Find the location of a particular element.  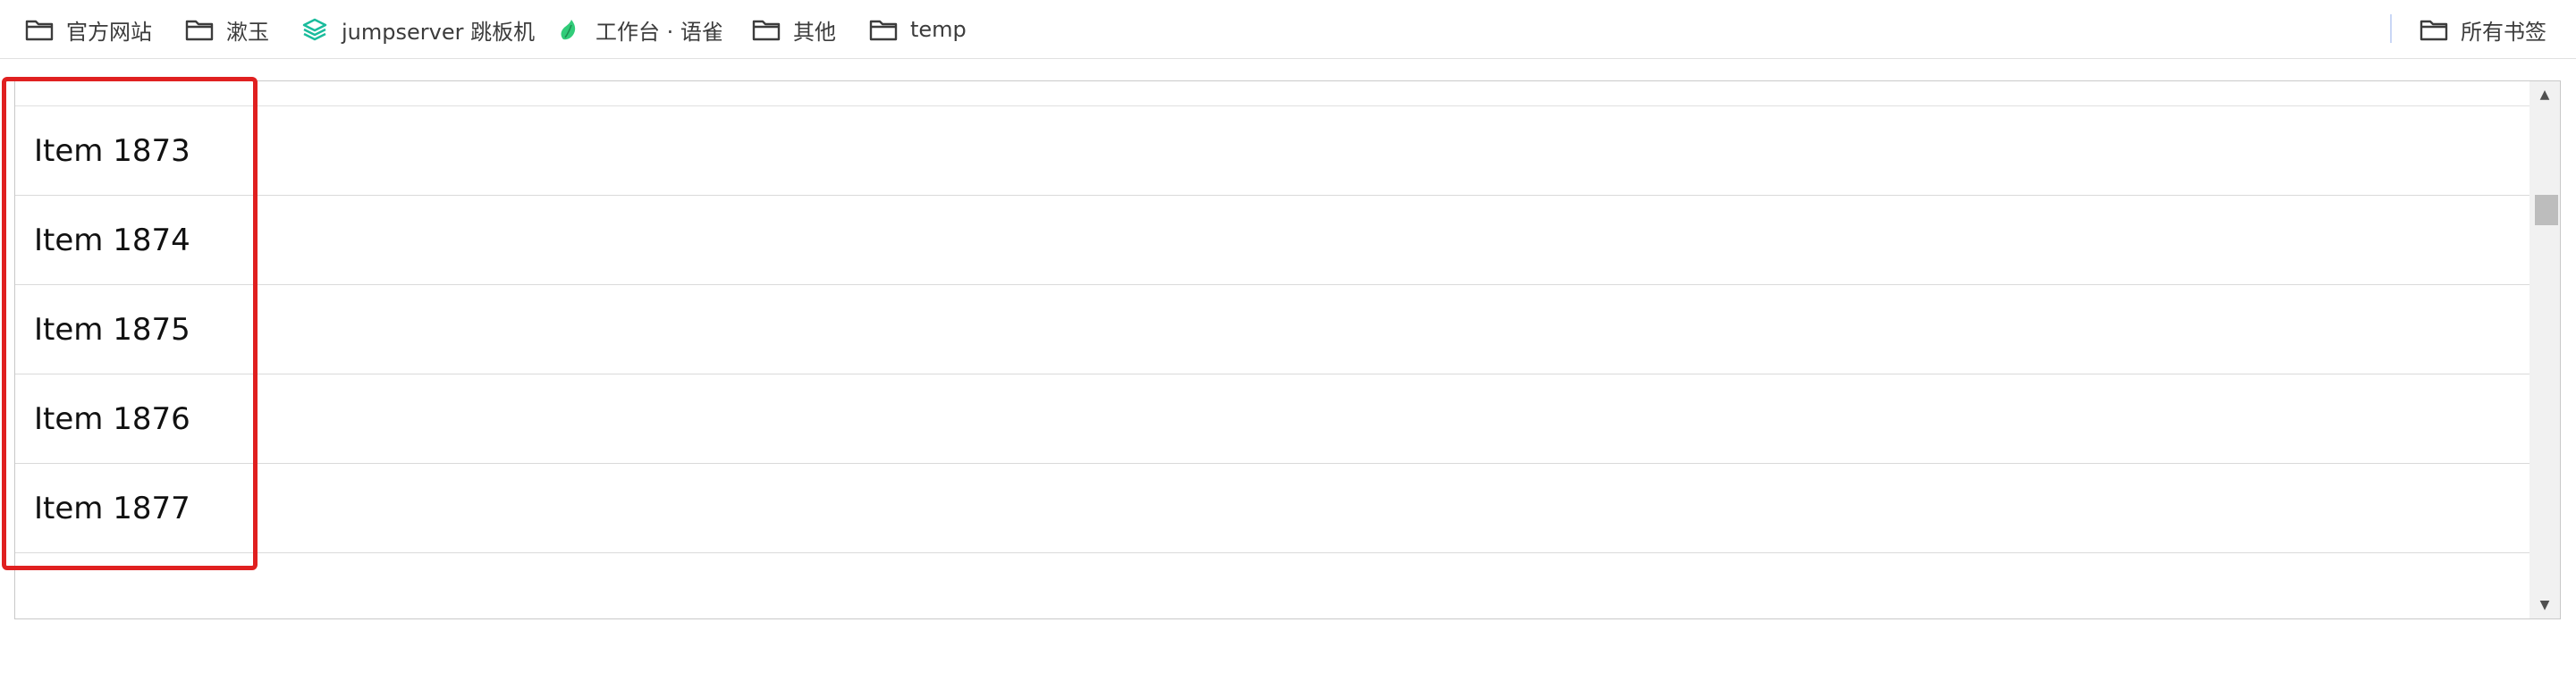

jumpserver-logo-icon is located at coordinates (314, 29).